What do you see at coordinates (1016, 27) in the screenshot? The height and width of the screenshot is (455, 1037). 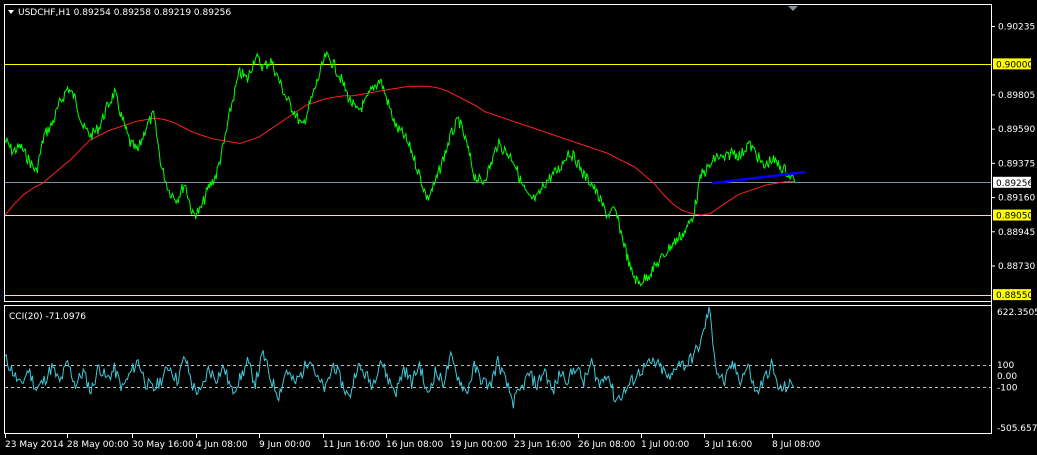 I see `price-tick-label: 0.90235` at bounding box center [1016, 27].